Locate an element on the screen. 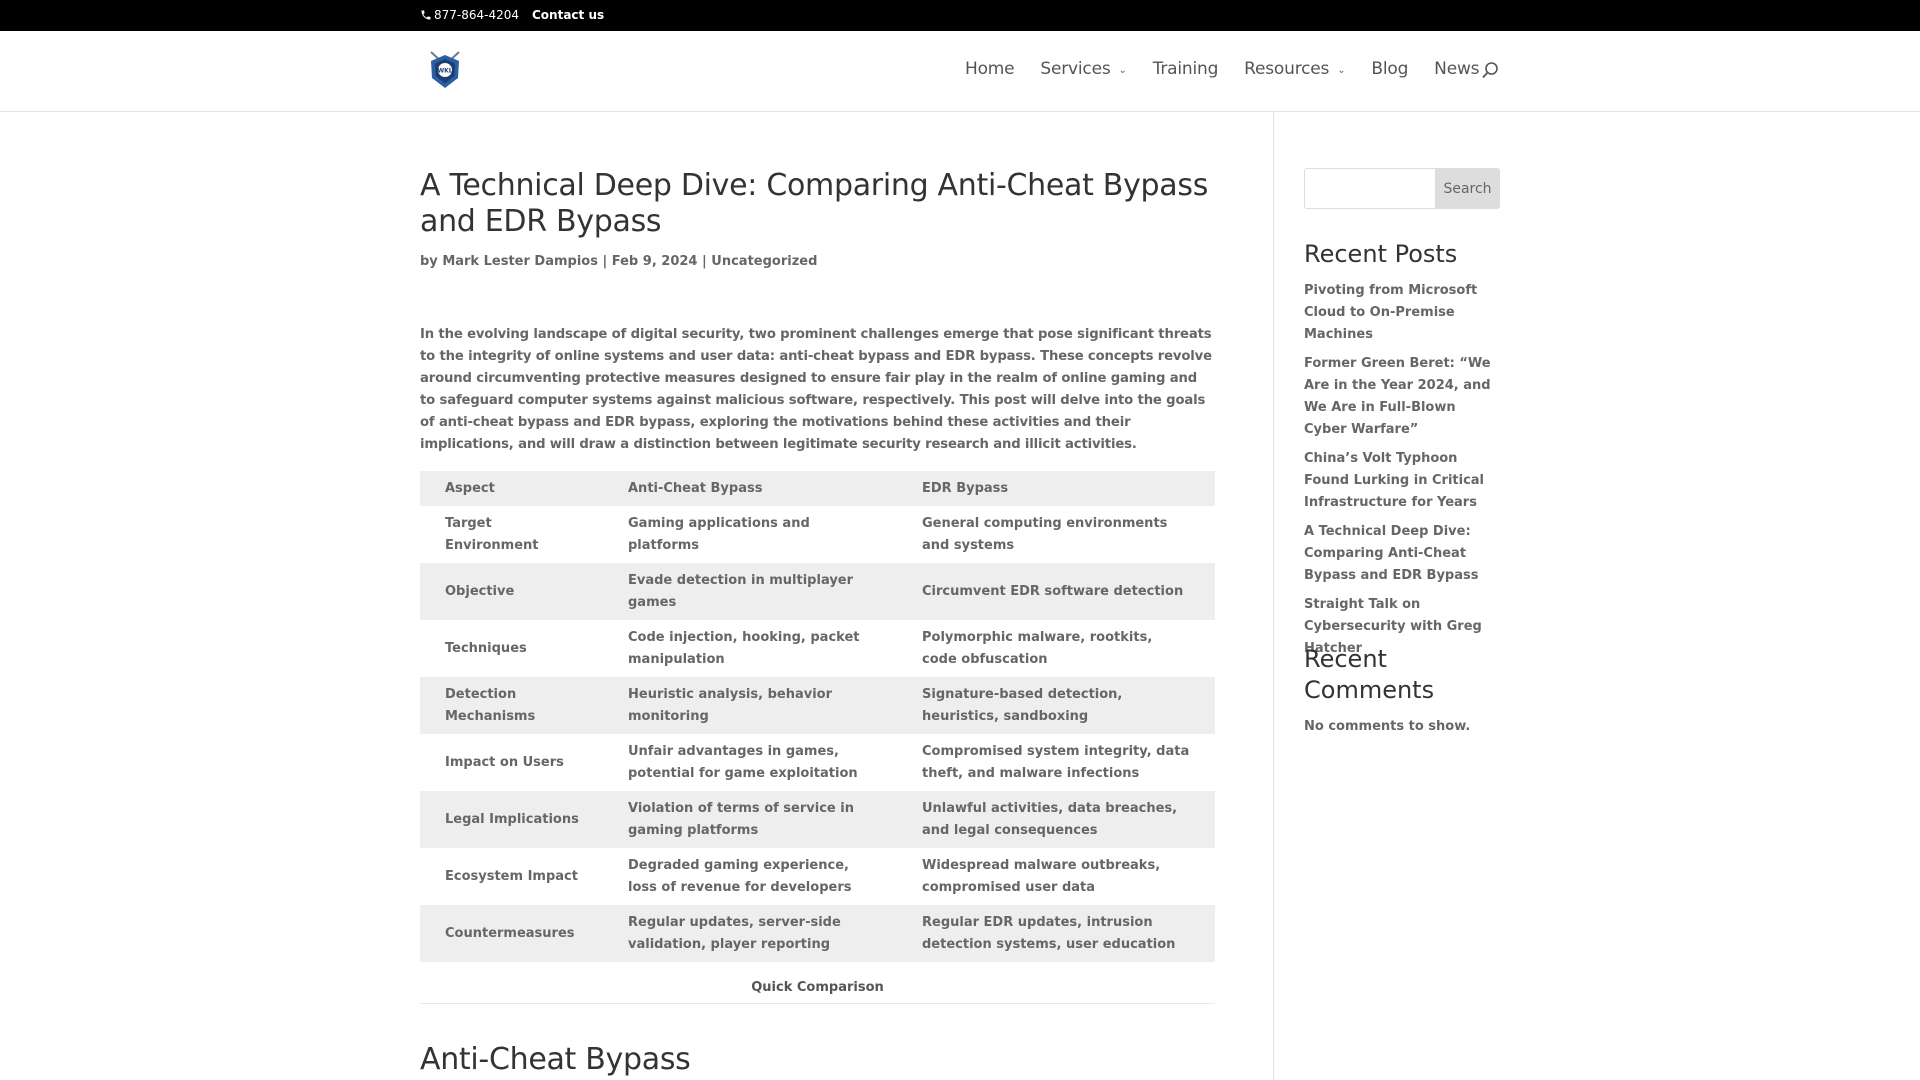 This screenshot has height=1080, width=1920. phone-text: 877-864-4204 is located at coordinates (477, 15).